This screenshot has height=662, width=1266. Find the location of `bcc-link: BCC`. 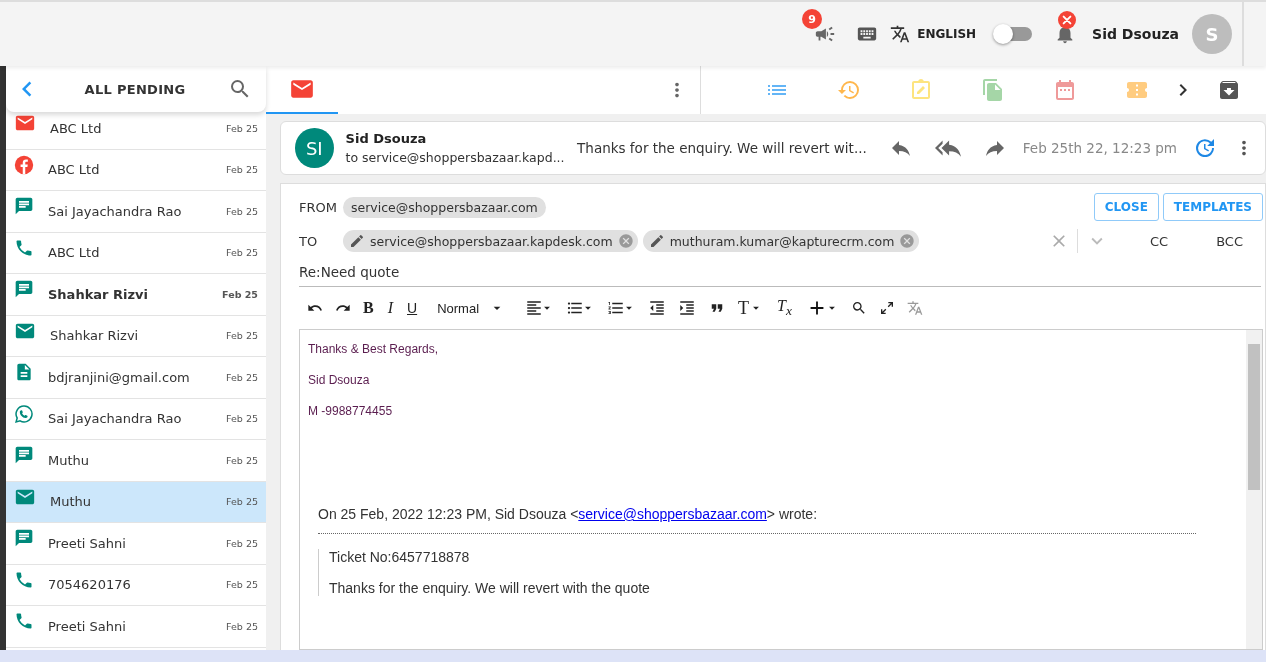

bcc-link: BCC is located at coordinates (1229, 241).